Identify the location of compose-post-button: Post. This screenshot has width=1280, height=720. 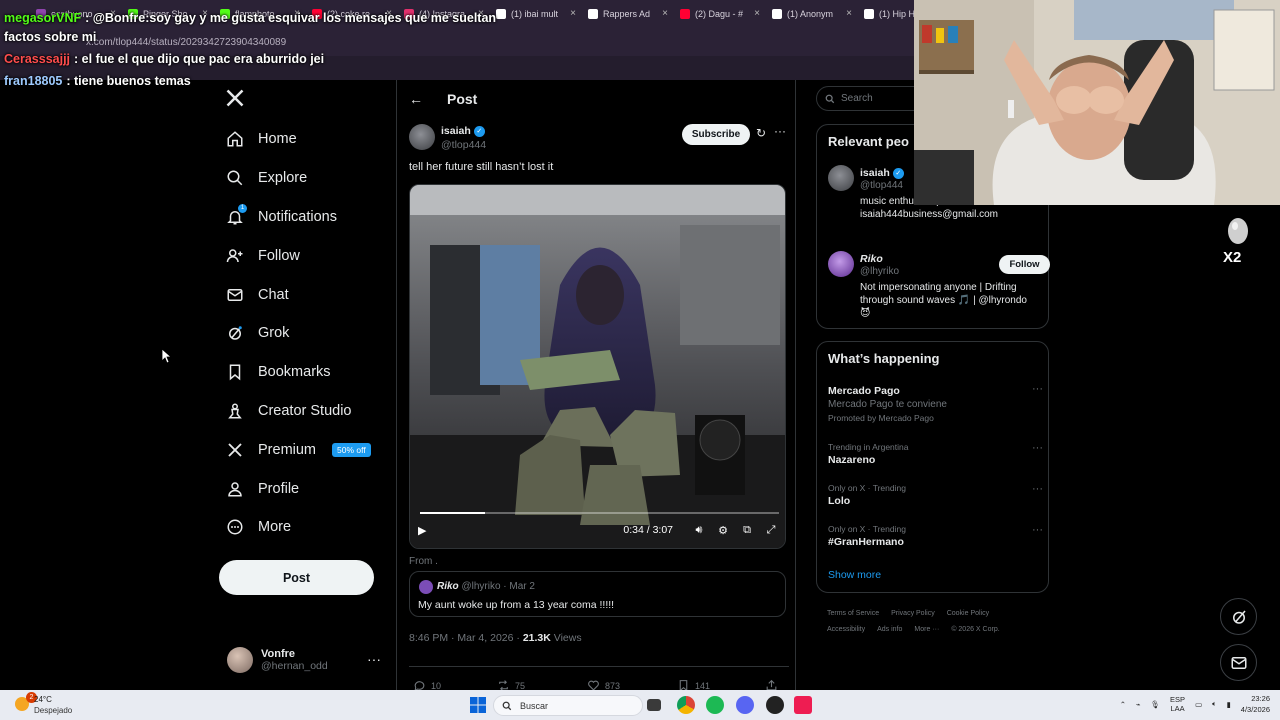
(296, 577).